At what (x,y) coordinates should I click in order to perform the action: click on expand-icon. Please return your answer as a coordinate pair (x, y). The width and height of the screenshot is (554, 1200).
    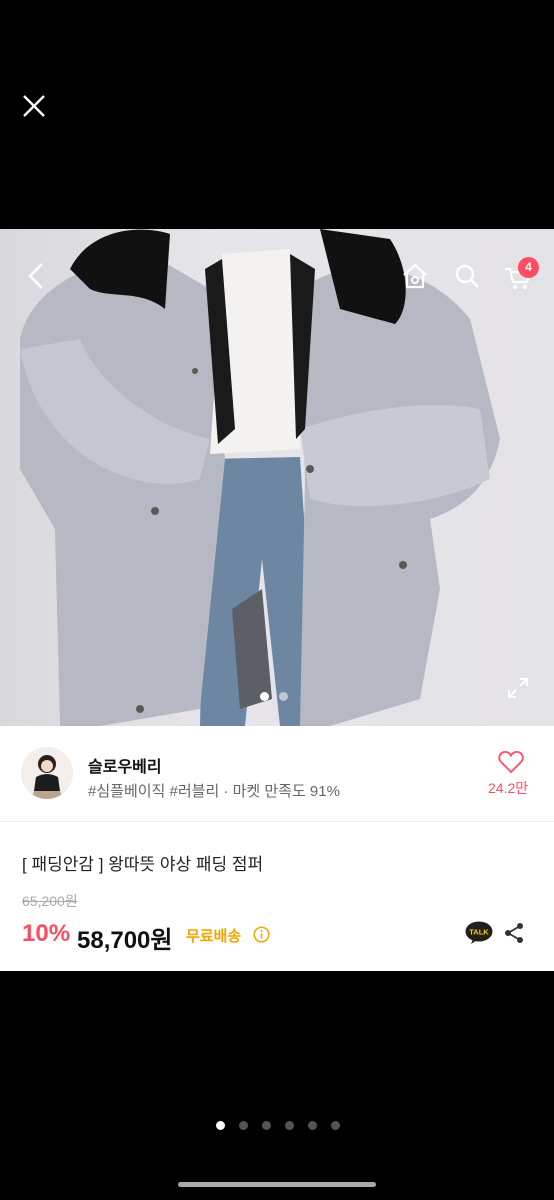
    Looking at the image, I should click on (518, 688).